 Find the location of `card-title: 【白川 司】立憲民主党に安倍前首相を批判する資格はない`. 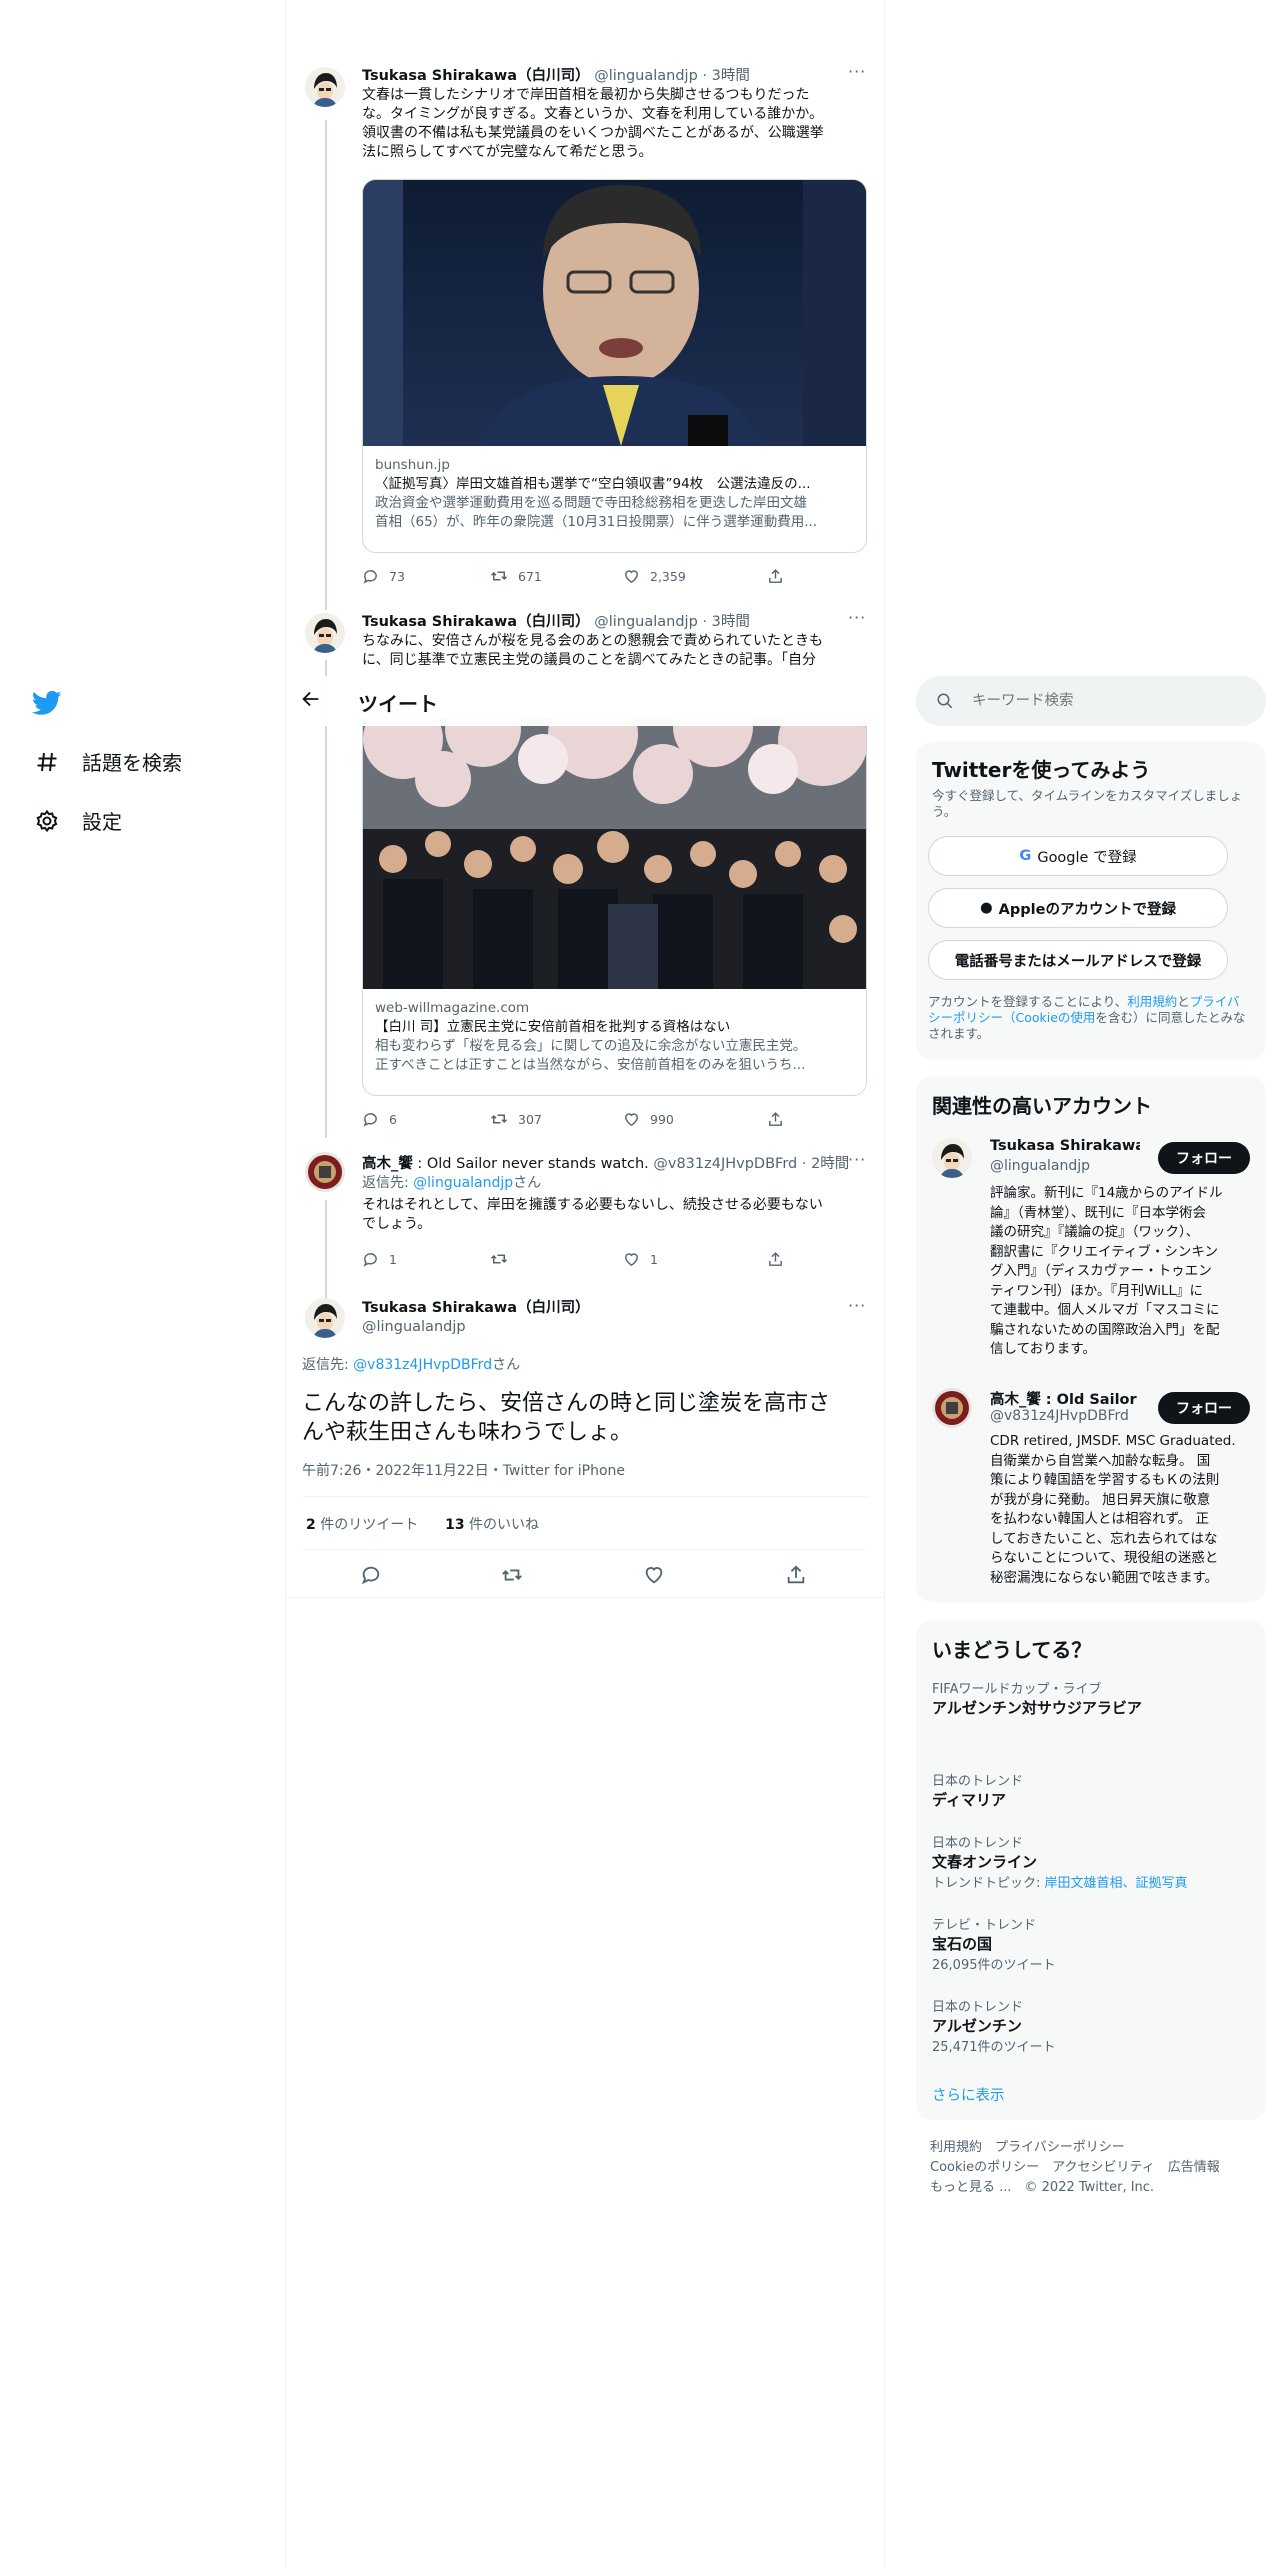

card-title: 【白川 司】立憲民主党に安倍前首相を批判する資格はない is located at coordinates (553, 1027).